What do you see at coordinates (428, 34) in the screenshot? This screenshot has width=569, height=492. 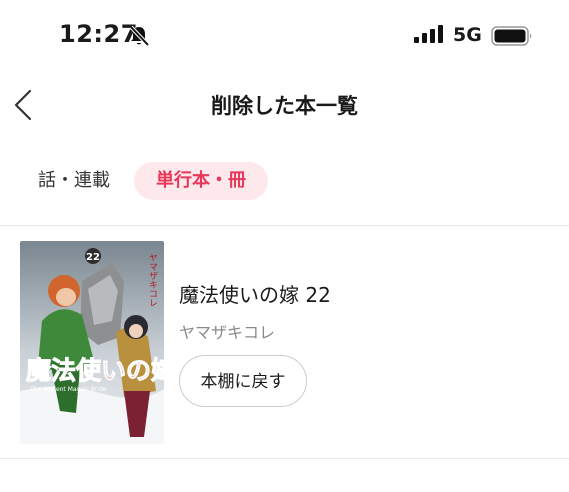 I see `signal-icon` at bounding box center [428, 34].